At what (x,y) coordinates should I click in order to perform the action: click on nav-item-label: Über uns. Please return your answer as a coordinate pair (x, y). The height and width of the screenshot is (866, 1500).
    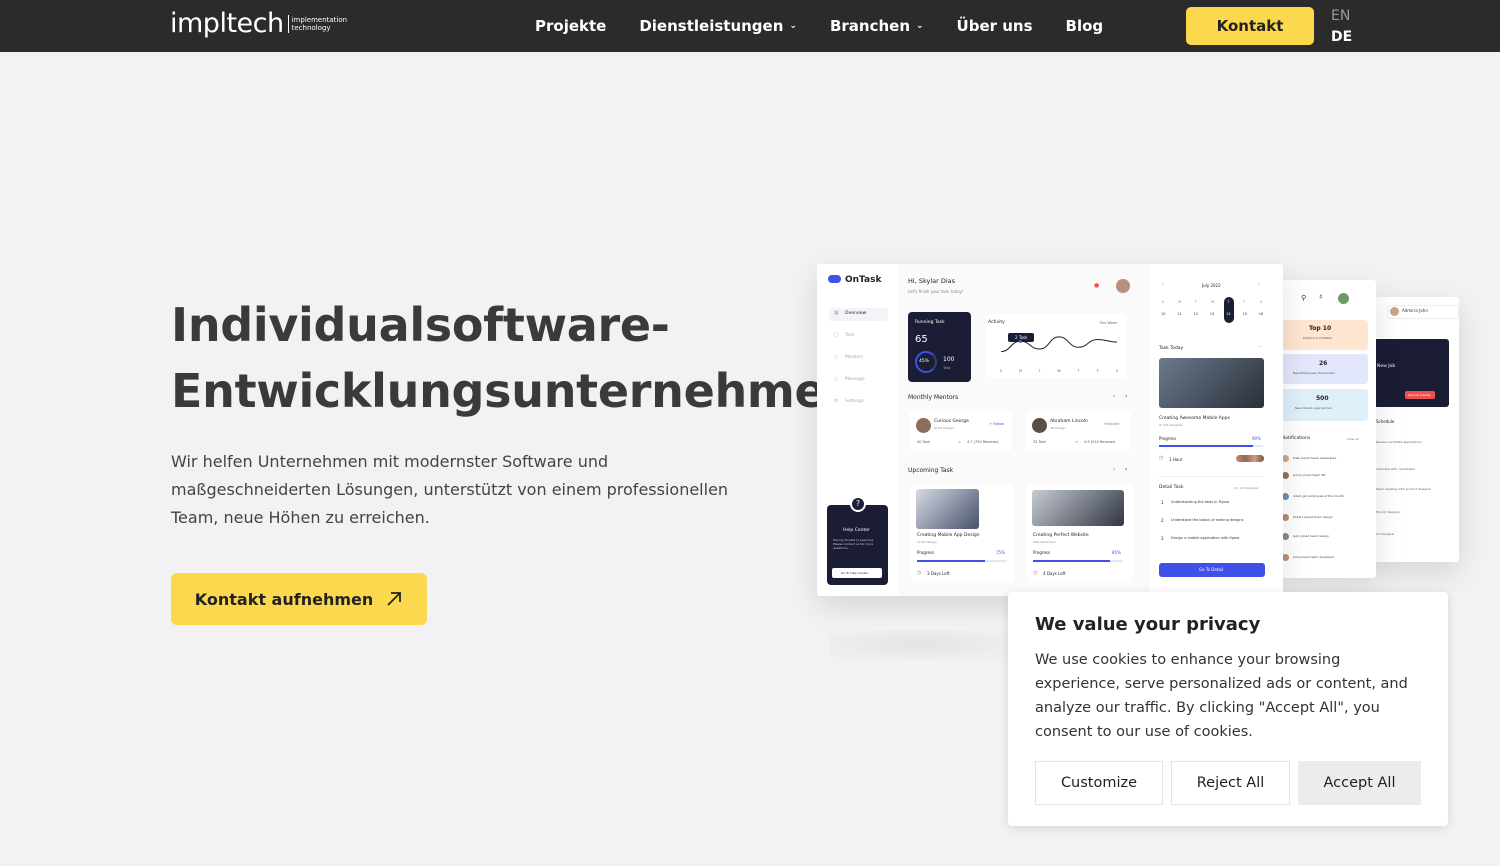
    Looking at the image, I should click on (994, 26).